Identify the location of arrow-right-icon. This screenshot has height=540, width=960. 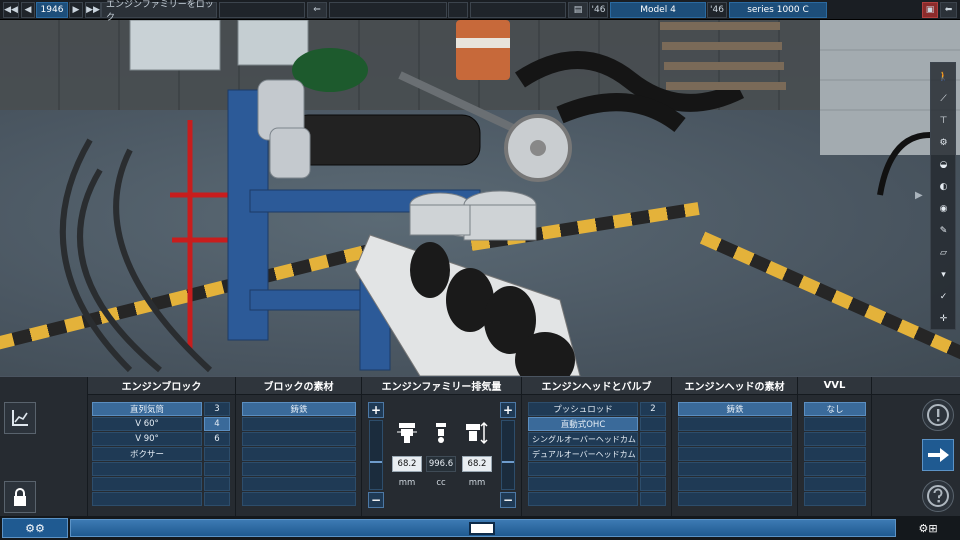
(938, 455).